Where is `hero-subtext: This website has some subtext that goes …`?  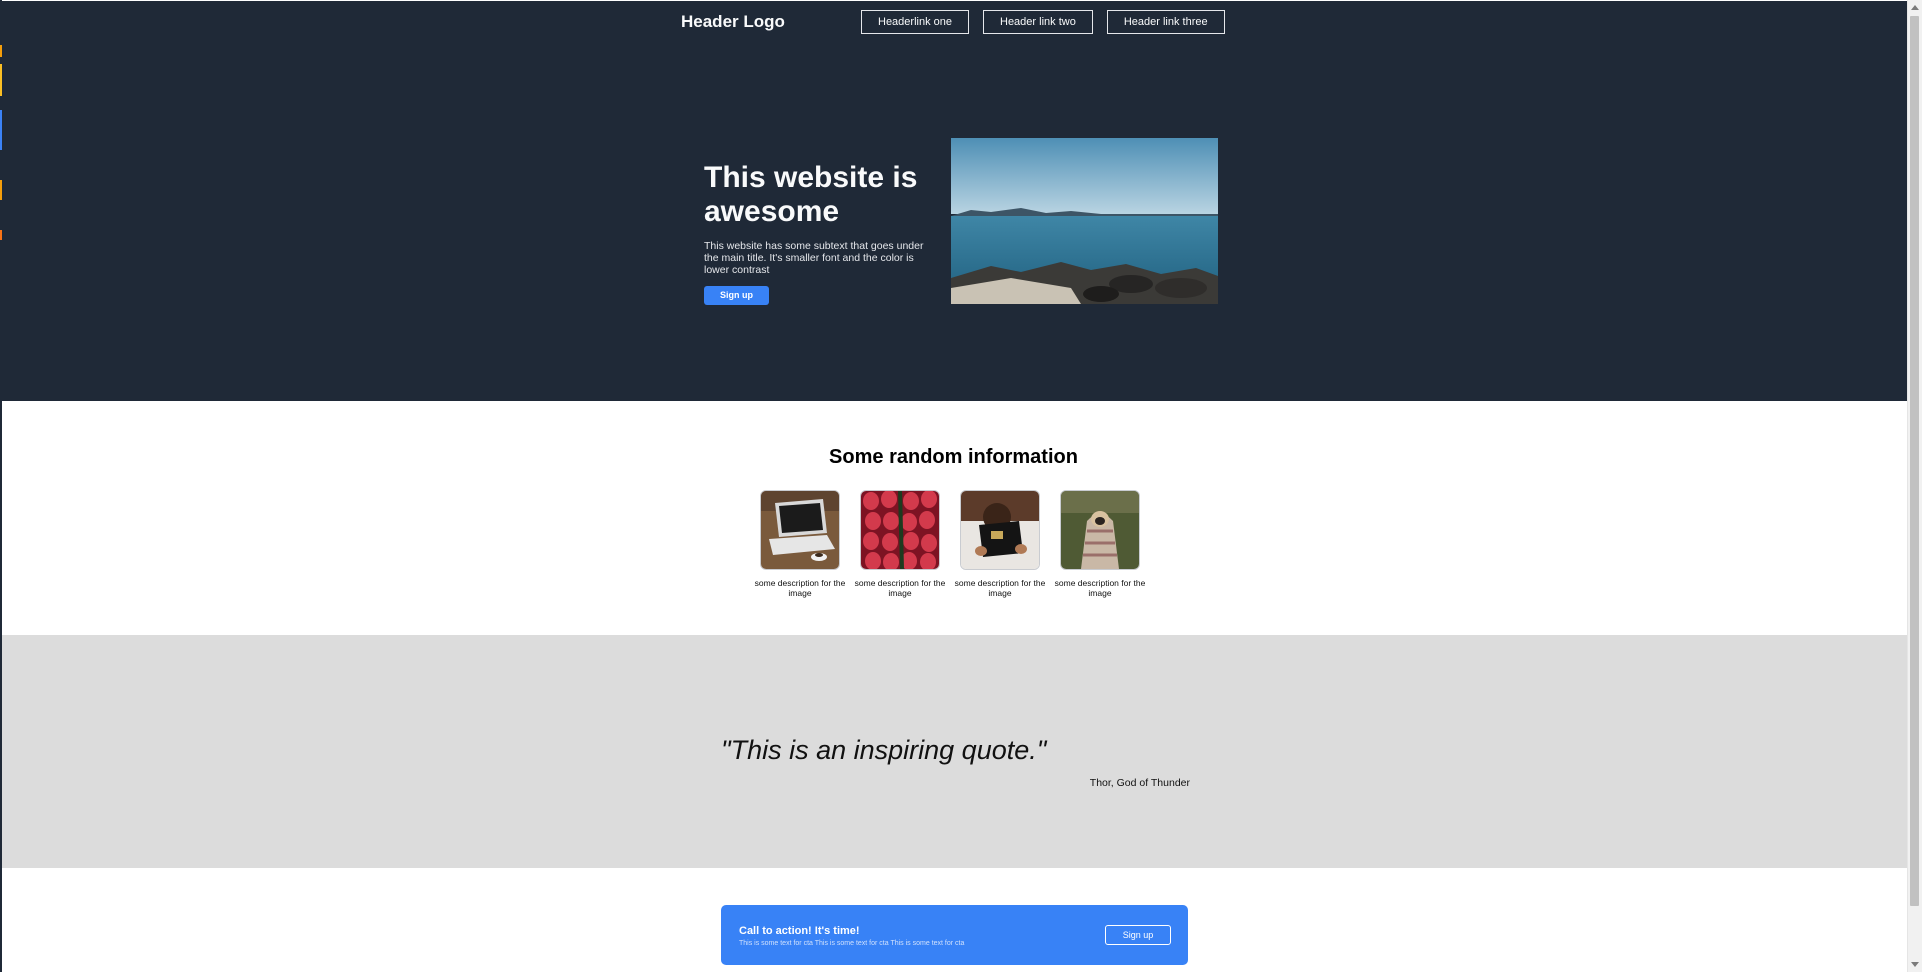
hero-subtext: This website has some subtext that goes … is located at coordinates (814, 258).